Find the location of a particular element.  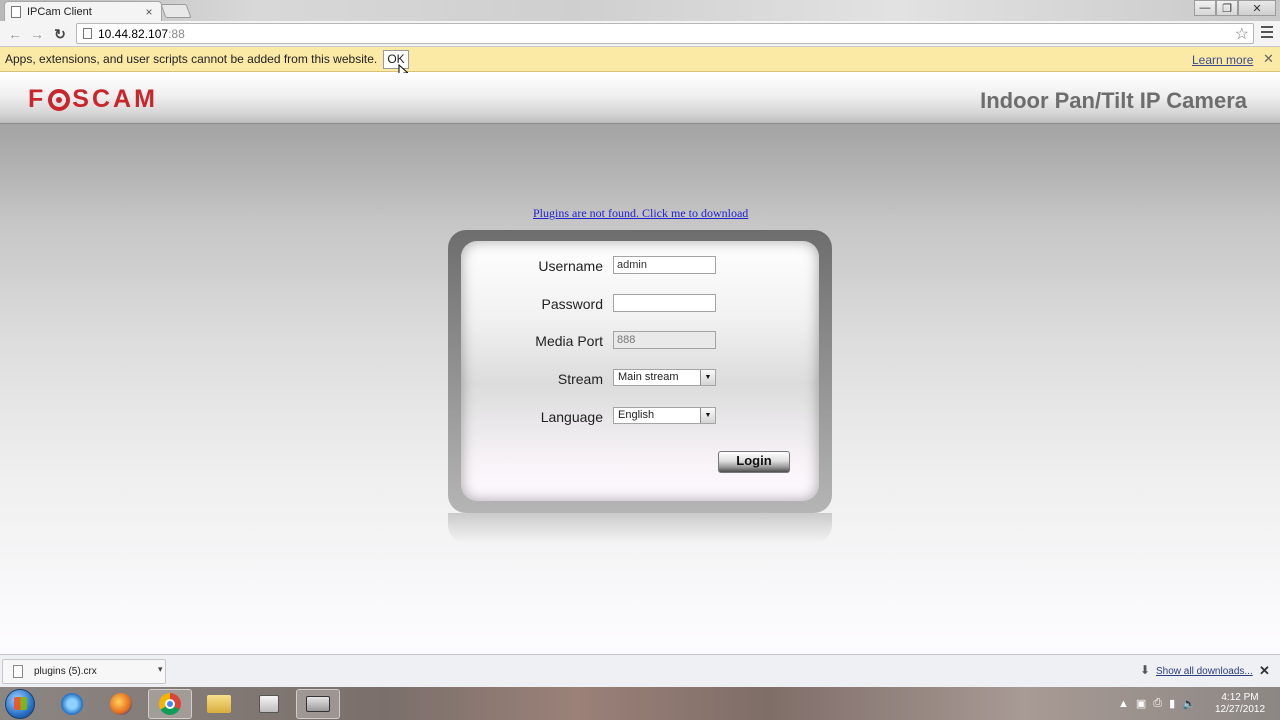

tab-title: IPCam Client is located at coordinates (59, 11).